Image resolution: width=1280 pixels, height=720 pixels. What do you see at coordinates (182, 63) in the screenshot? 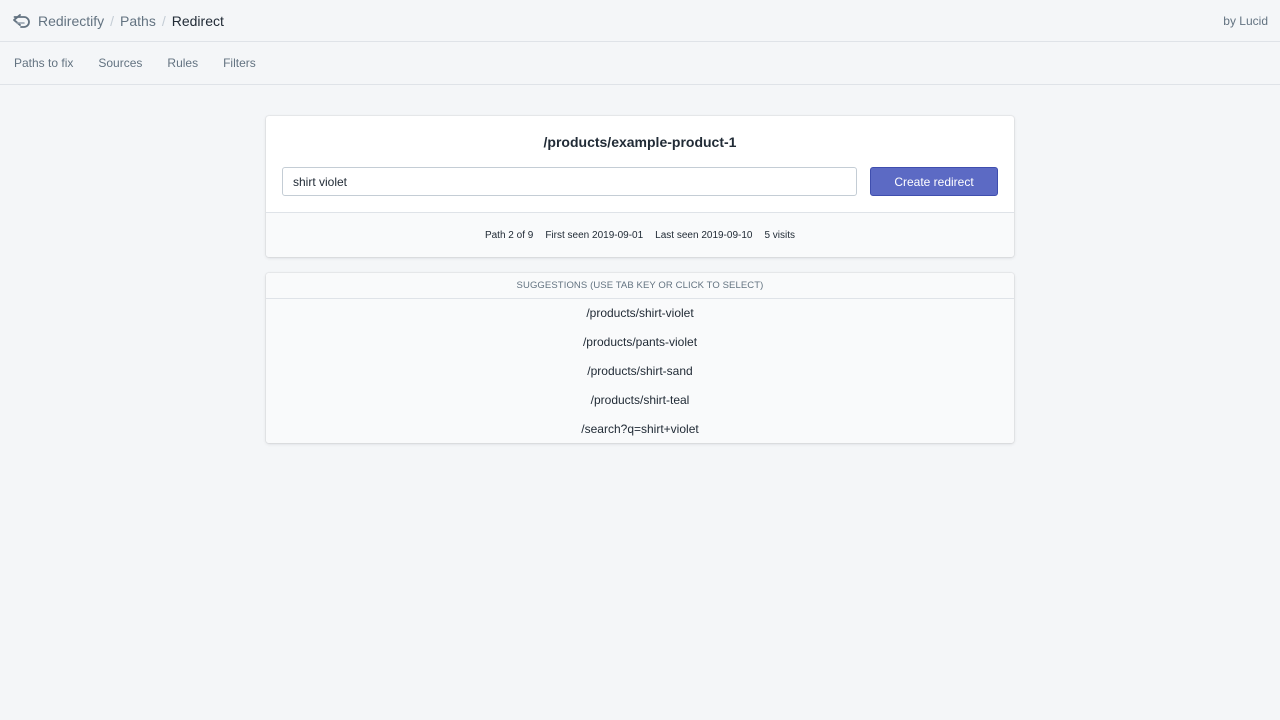
I see `nav-item-rules: Rules` at bounding box center [182, 63].